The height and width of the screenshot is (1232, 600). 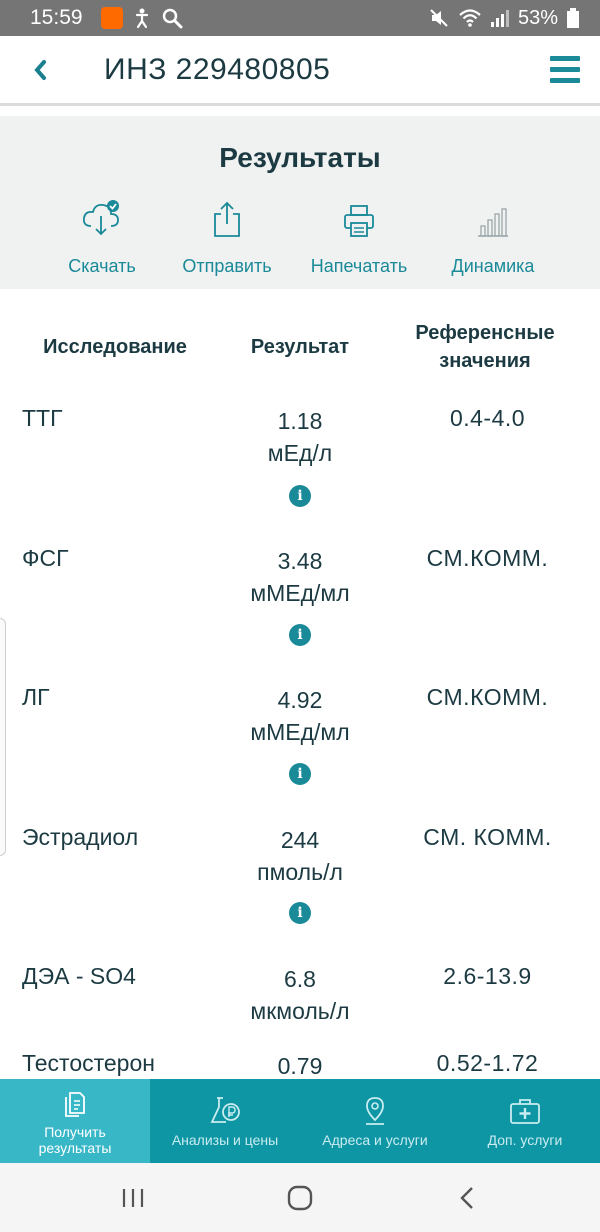 What do you see at coordinates (487, 418) in the screenshot?
I see `row-reference: 0.4-4.0` at bounding box center [487, 418].